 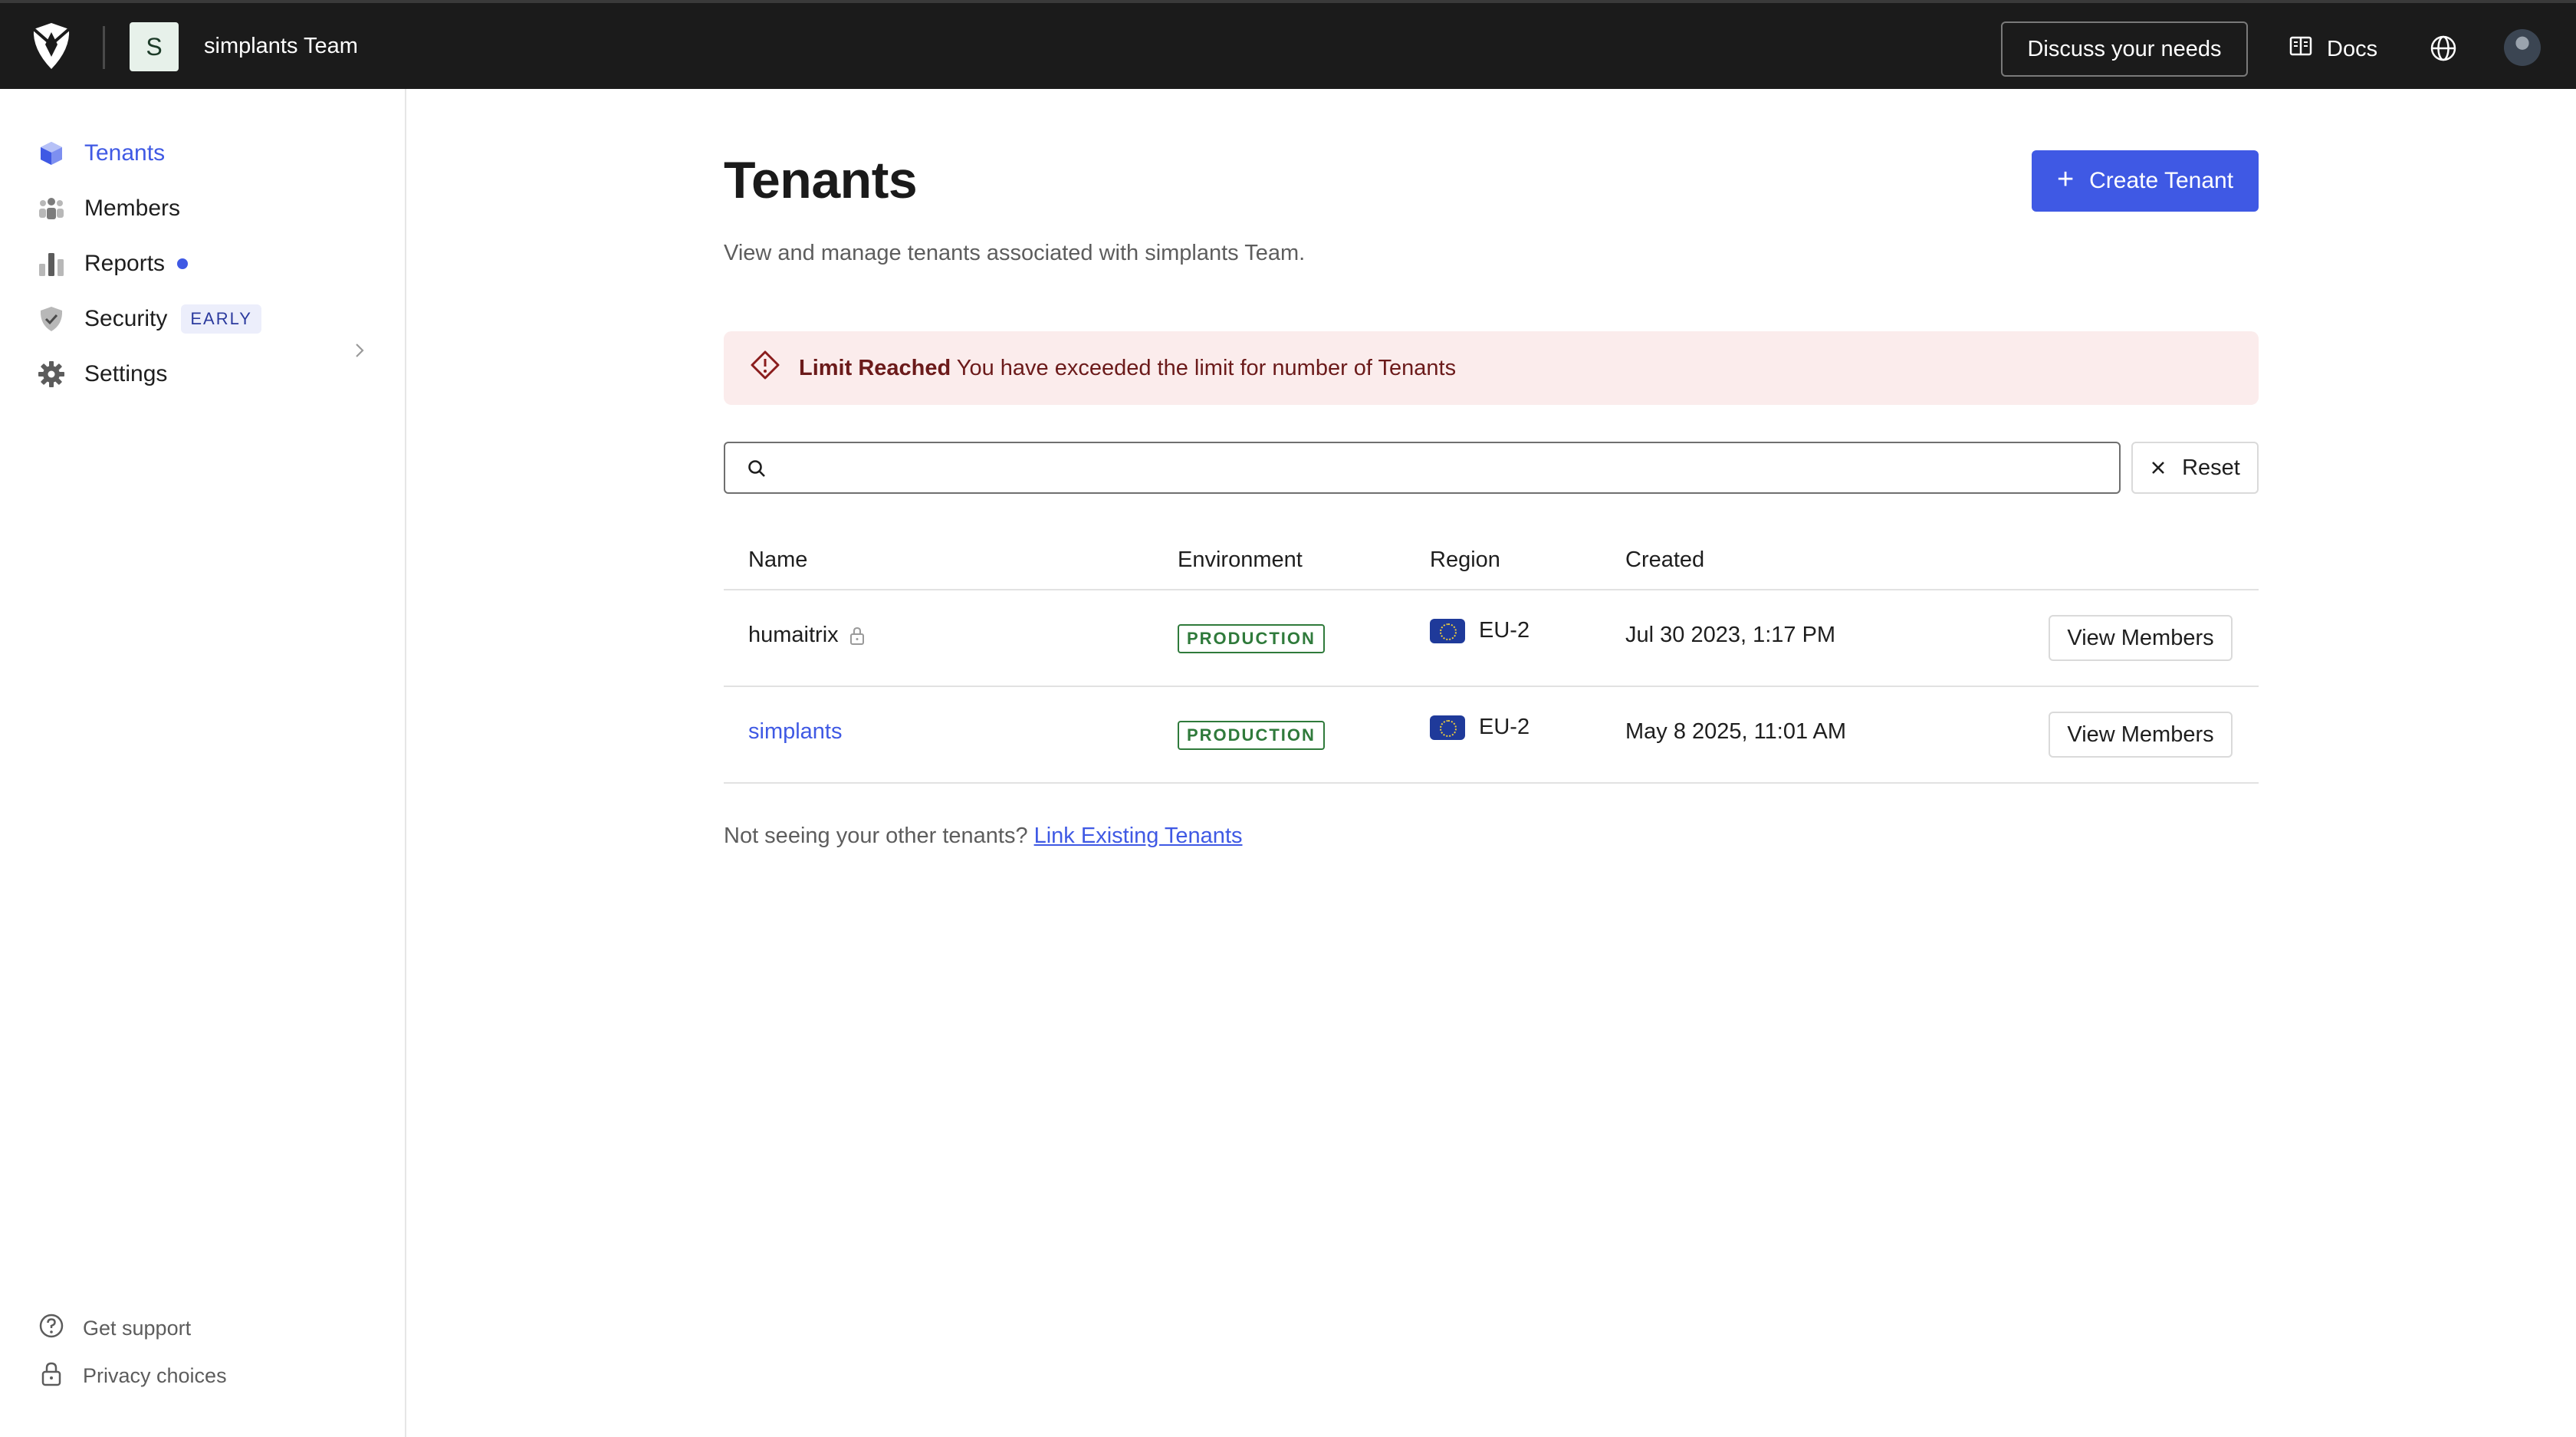 What do you see at coordinates (51, 1328) in the screenshot?
I see `help-circle-icon` at bounding box center [51, 1328].